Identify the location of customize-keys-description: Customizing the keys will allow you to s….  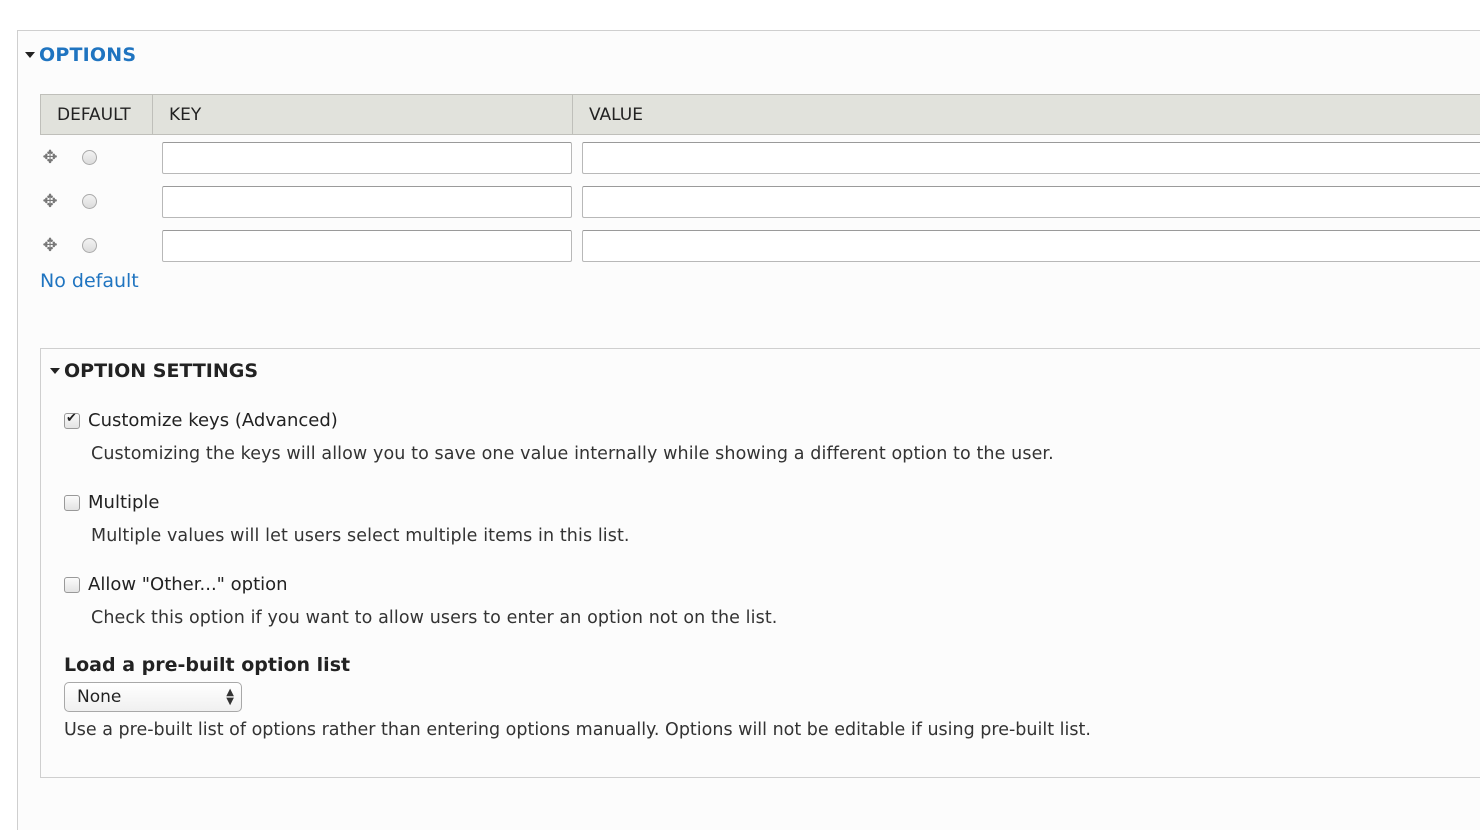
(572, 454).